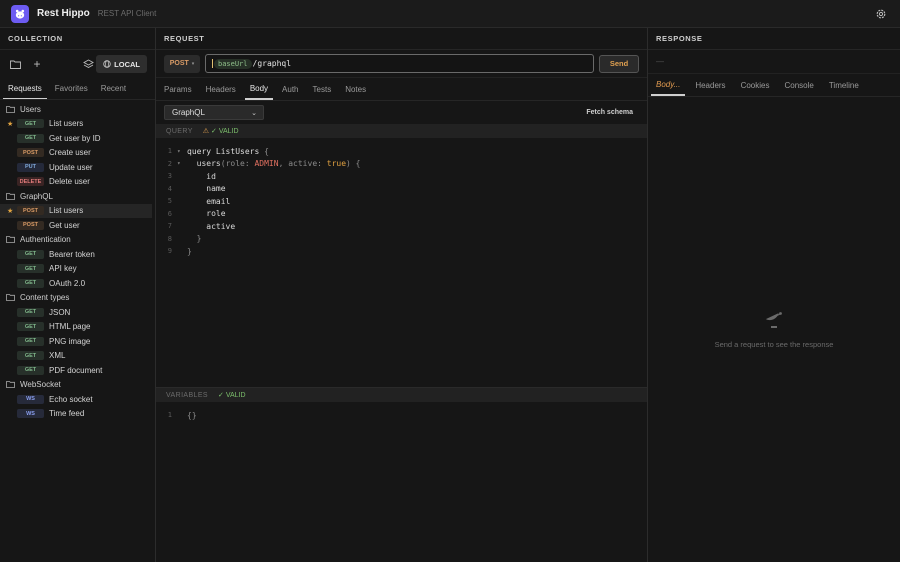 This screenshot has width=900, height=562. I want to click on folder-item: Authentication, so click(77, 240).